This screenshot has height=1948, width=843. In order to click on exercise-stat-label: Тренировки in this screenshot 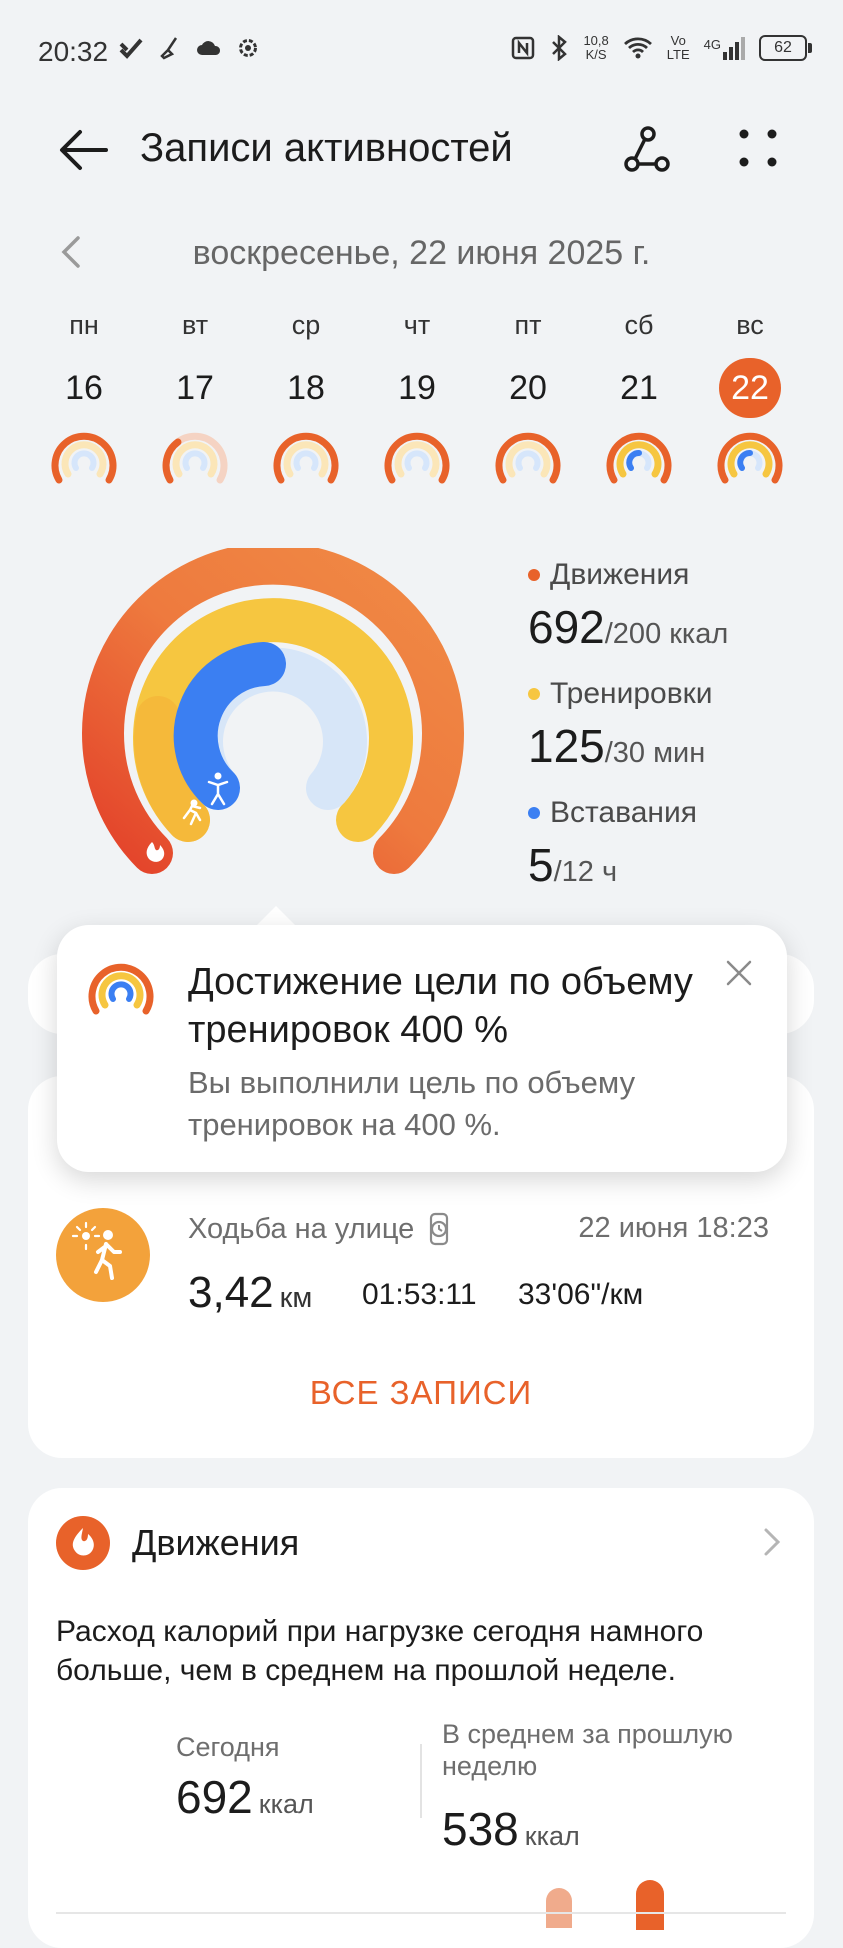, I will do `click(678, 694)`.